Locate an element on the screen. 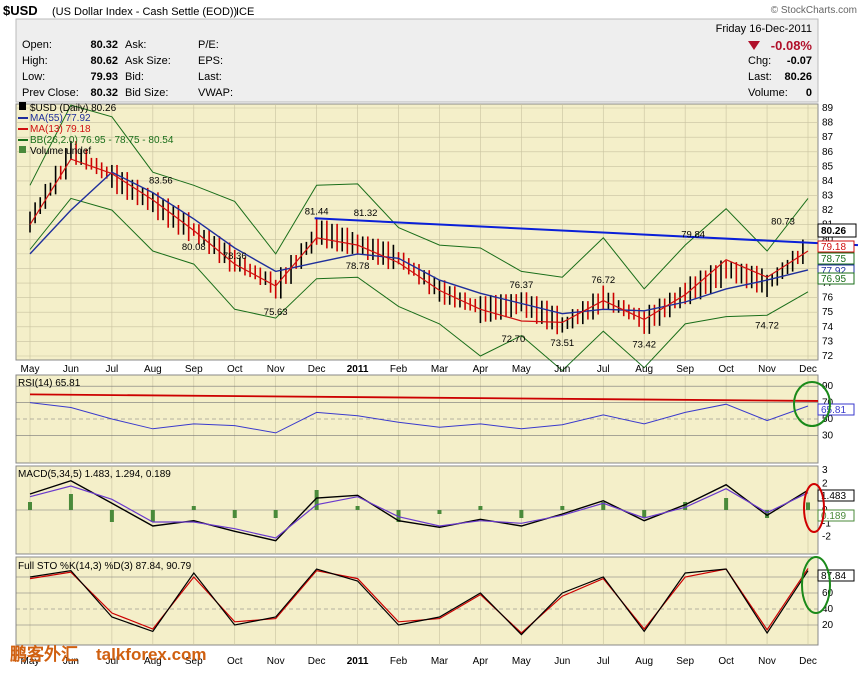 The width and height of the screenshot is (860, 673). y-tick-label: 74 is located at coordinates (828, 327).